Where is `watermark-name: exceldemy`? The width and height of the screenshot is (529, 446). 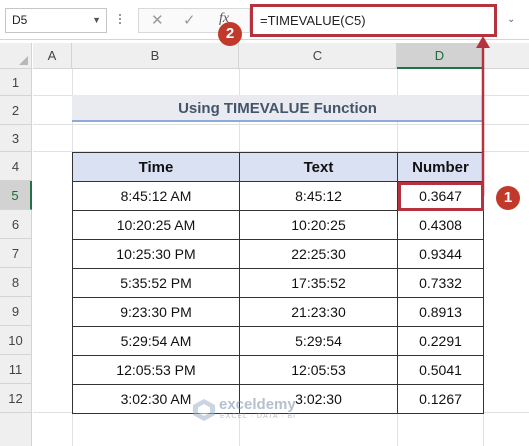
watermark-name: exceldemy is located at coordinates (257, 404).